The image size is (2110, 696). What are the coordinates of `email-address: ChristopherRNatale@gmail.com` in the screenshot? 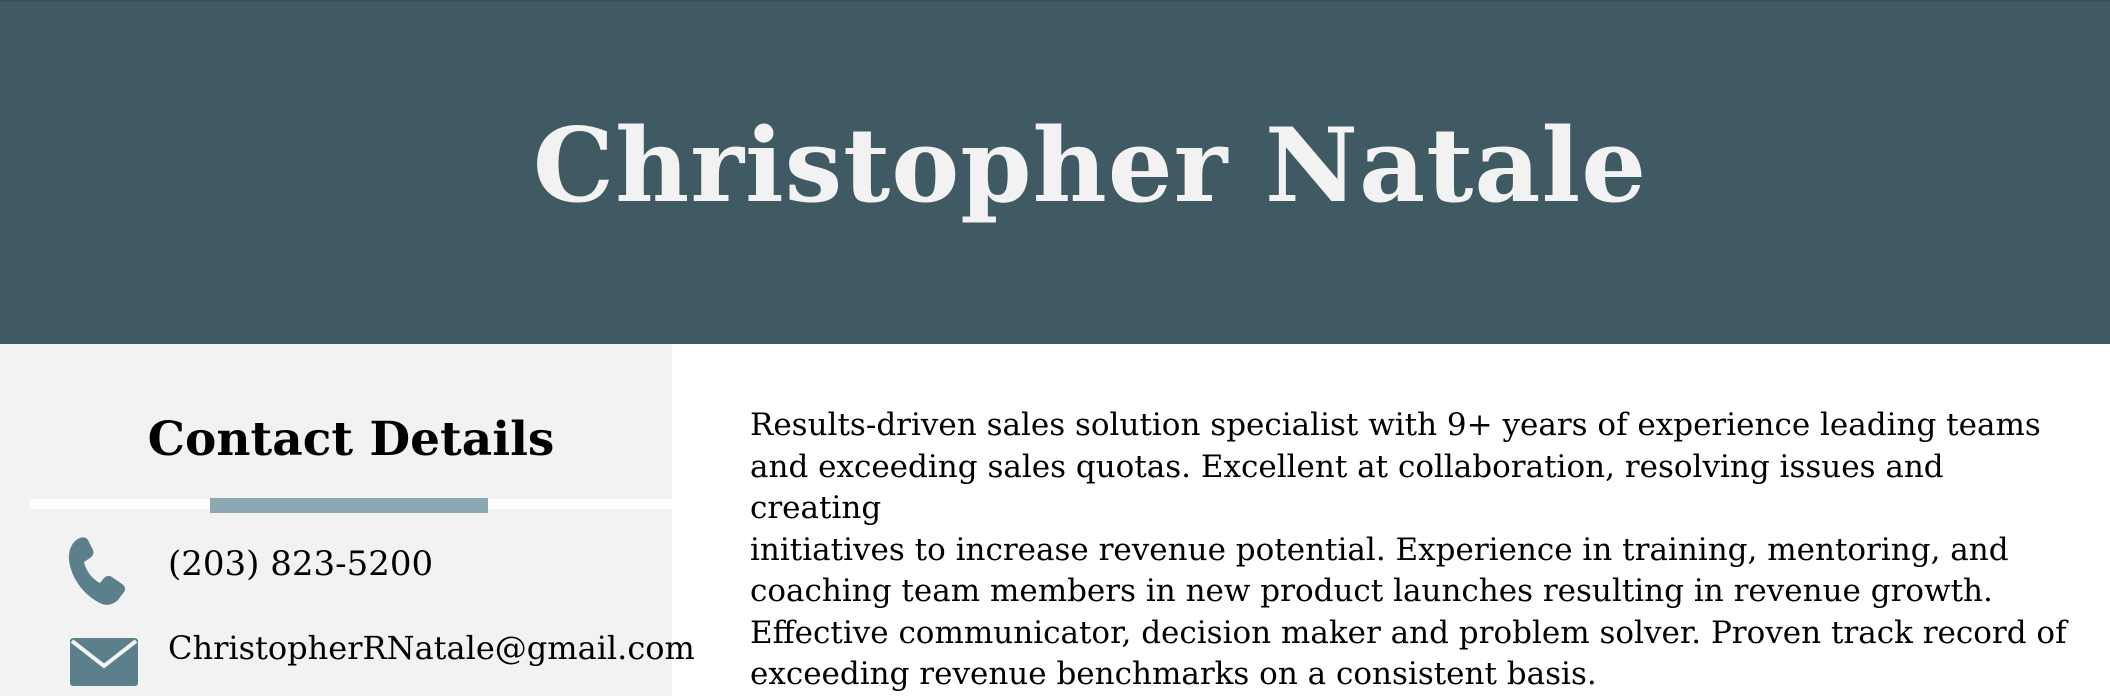 It's located at (431, 648).